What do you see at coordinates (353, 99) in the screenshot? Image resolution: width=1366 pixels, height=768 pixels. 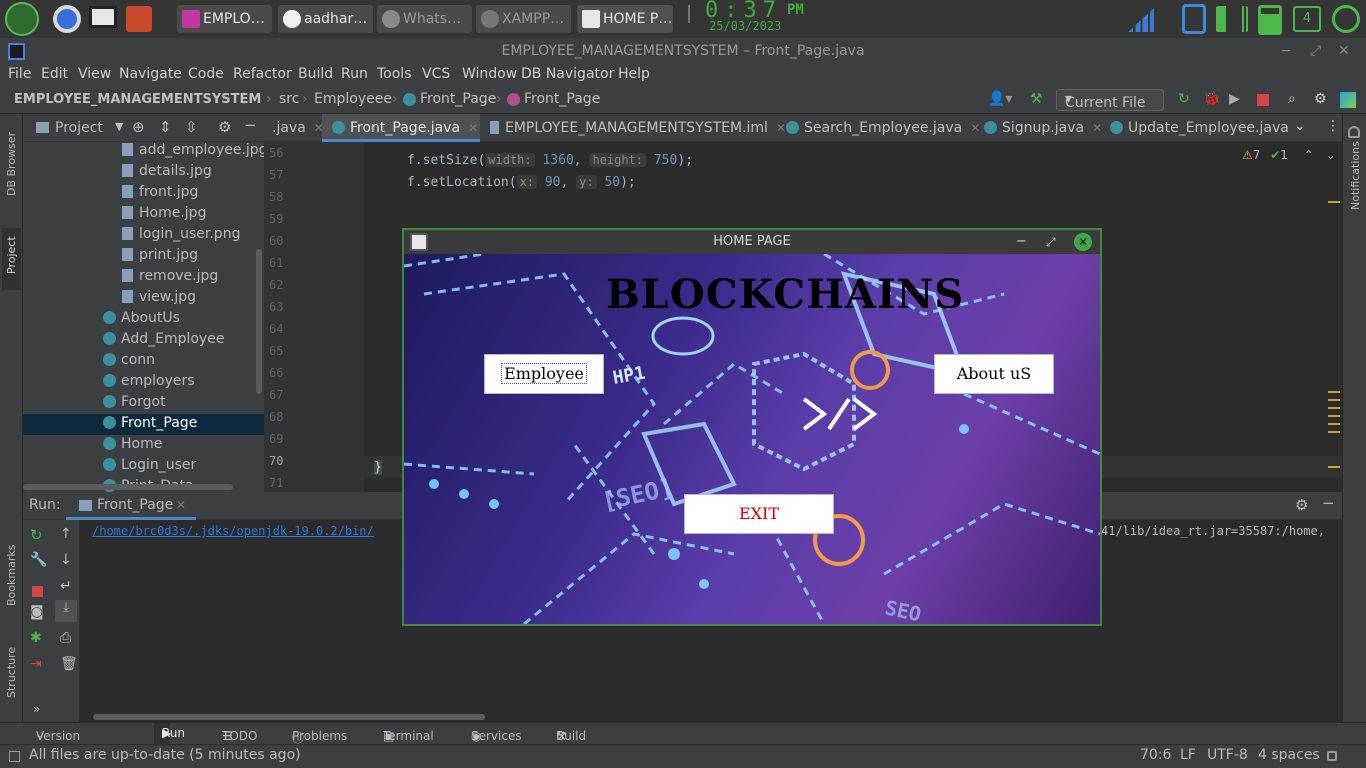 I see `breadcrumb-package: Employeee` at bounding box center [353, 99].